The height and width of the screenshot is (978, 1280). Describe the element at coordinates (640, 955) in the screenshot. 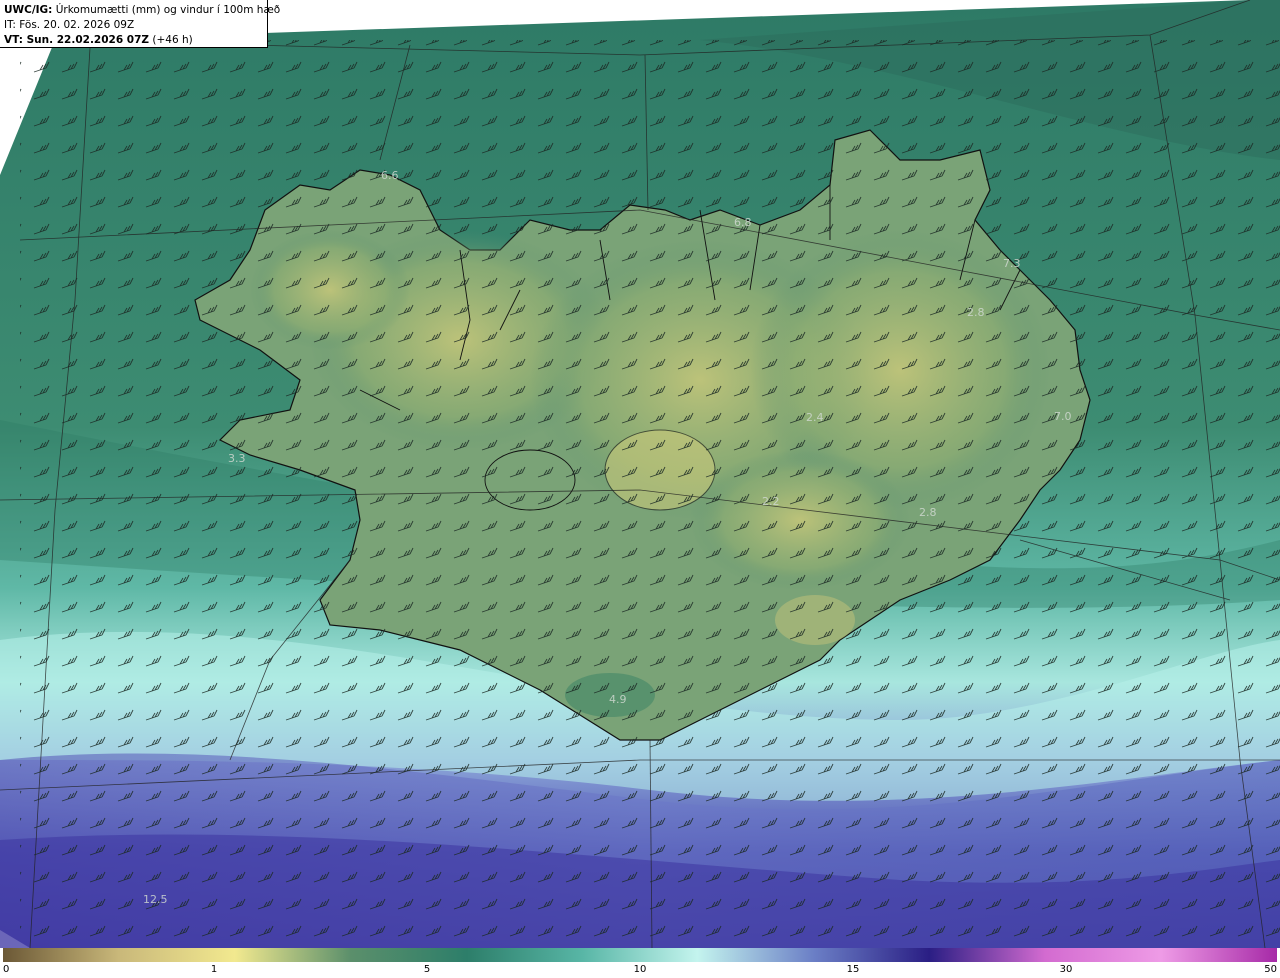

I see `colorbar-gradient` at that location.